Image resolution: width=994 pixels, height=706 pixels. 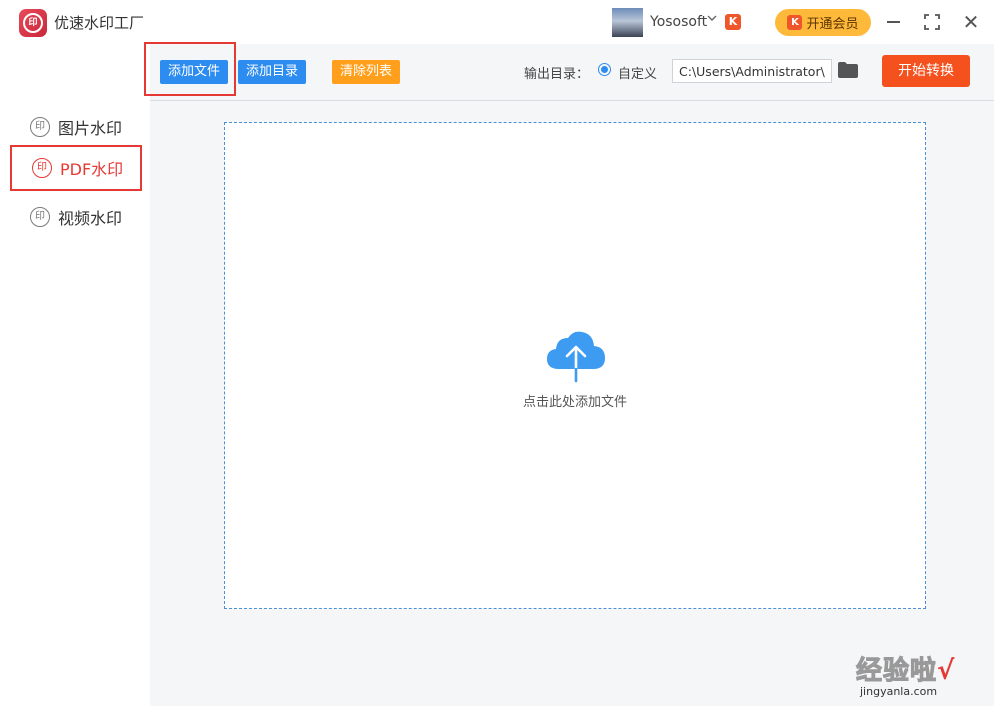 I want to click on watermark-url: jingyanla.com, so click(x=899, y=691).